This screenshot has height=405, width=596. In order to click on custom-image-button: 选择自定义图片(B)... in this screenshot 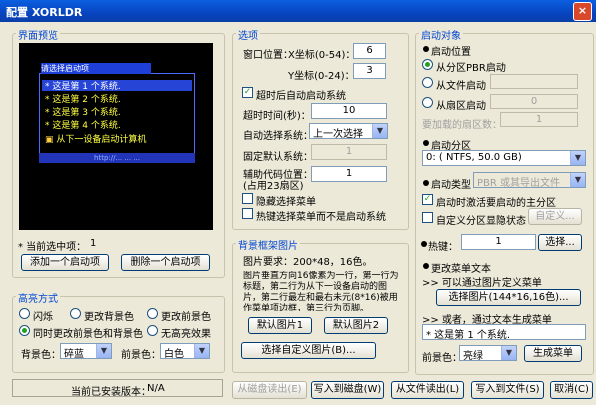, I will do `click(308, 350)`.